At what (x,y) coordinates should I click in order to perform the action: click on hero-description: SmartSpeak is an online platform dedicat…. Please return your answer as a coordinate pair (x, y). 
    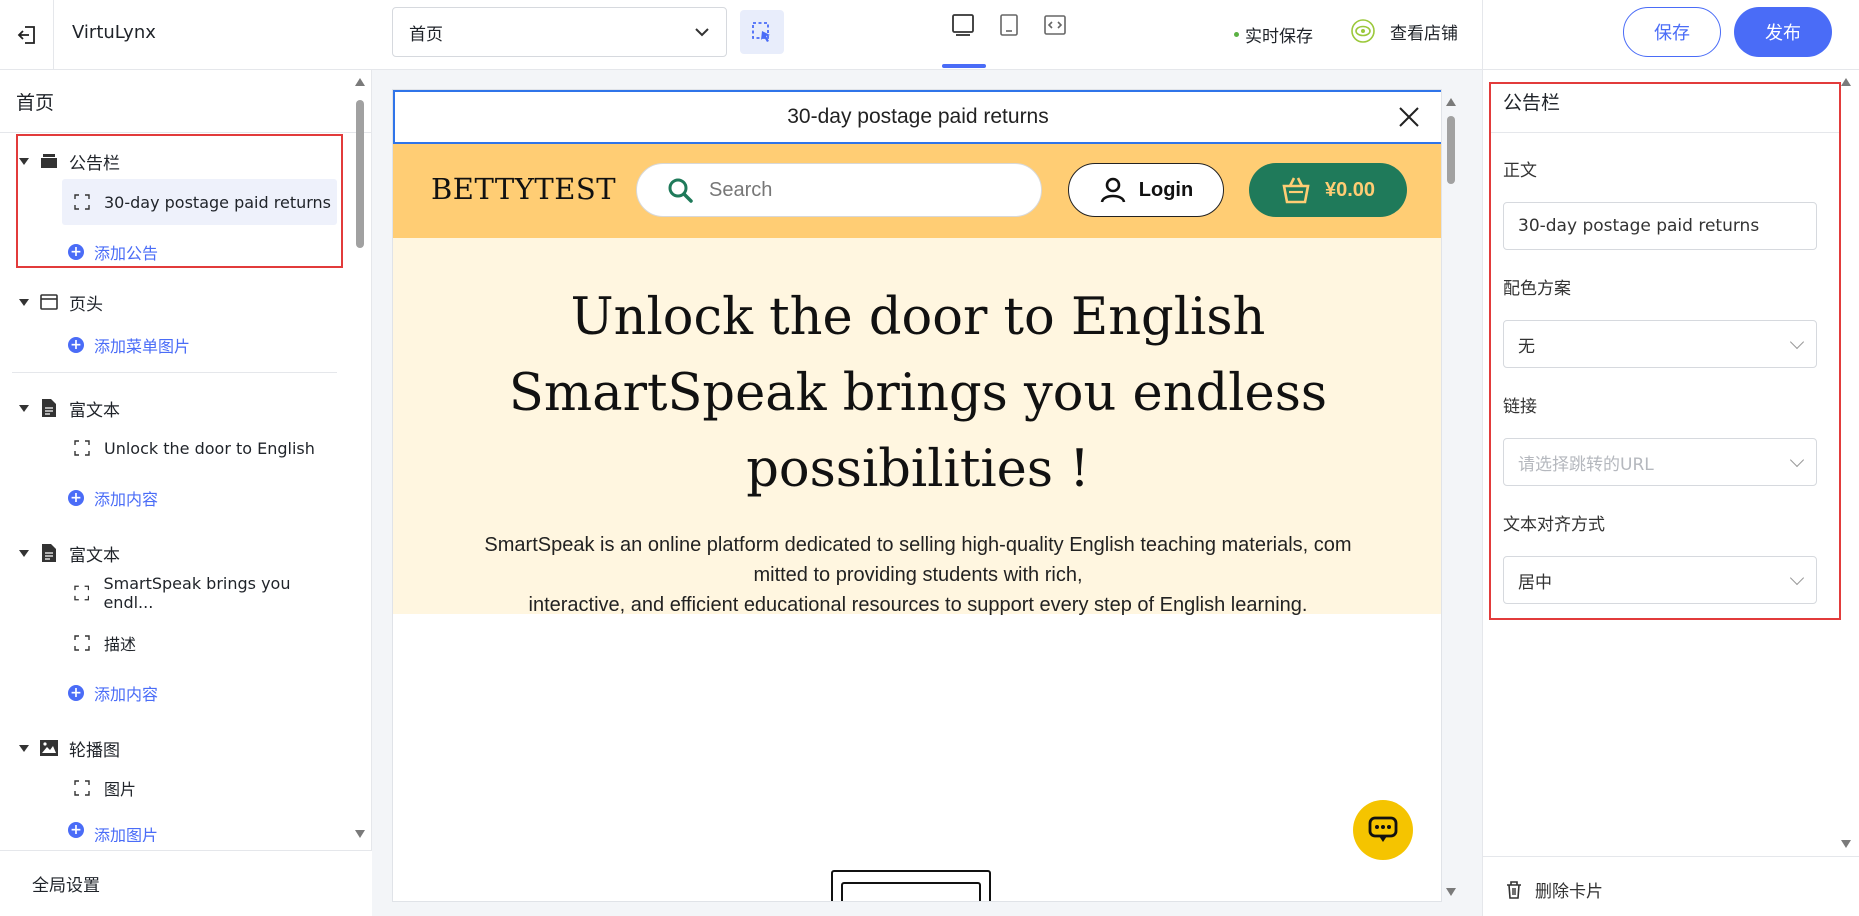
    Looking at the image, I should click on (918, 575).